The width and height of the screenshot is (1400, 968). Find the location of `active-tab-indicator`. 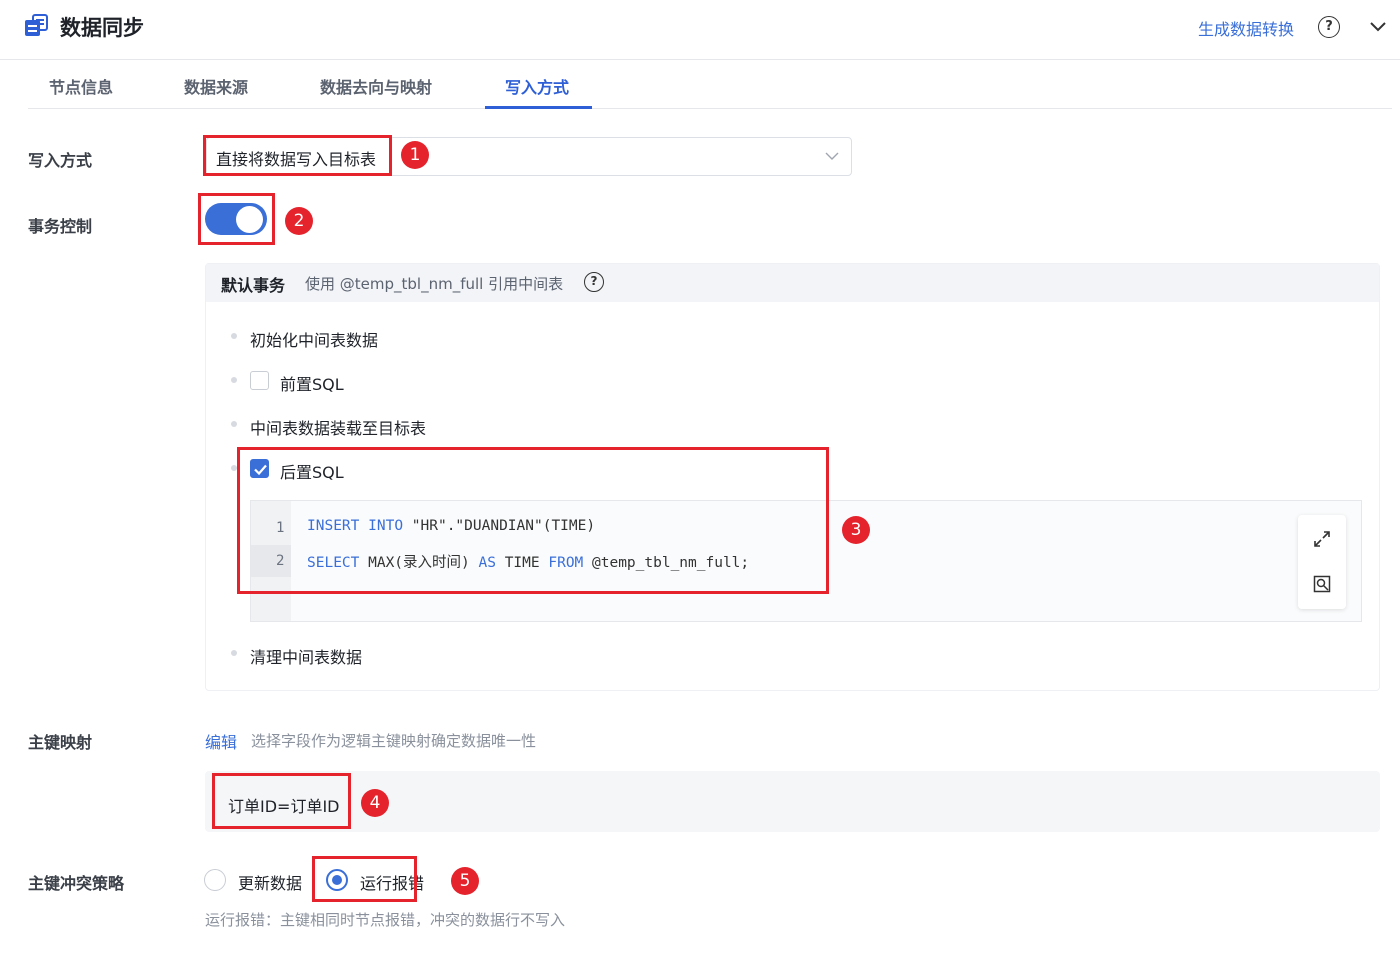

active-tab-indicator is located at coordinates (538, 107).